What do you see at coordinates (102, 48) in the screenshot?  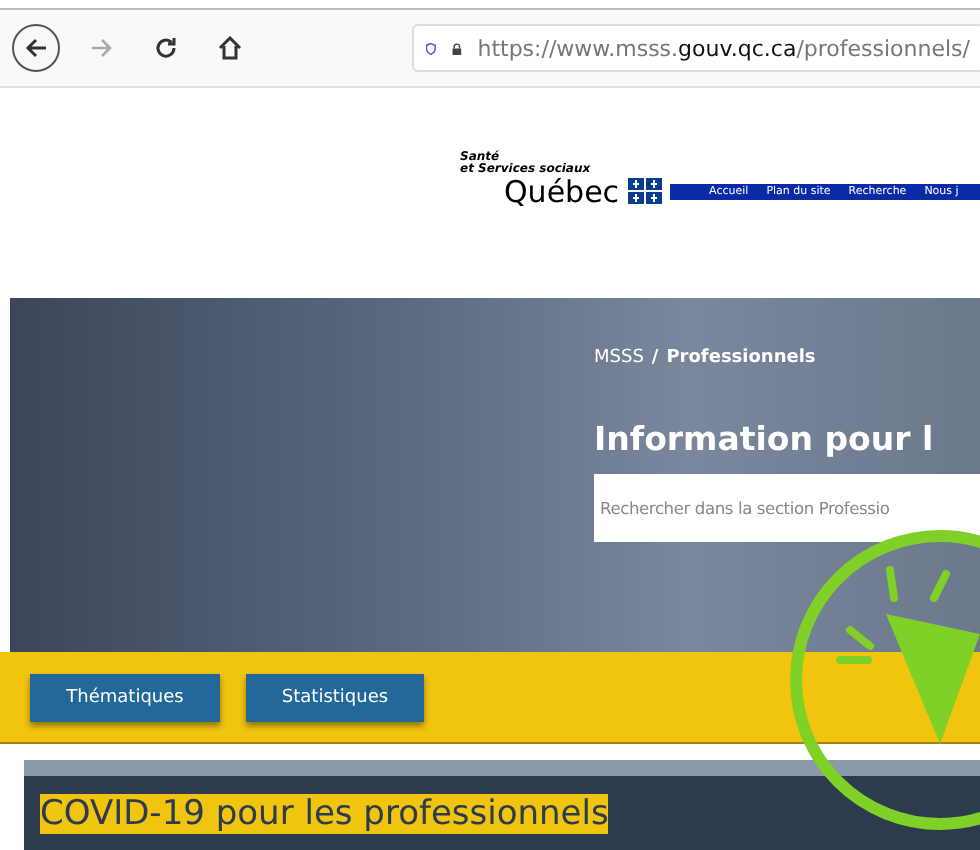 I see `forward-arrow-icon` at bounding box center [102, 48].